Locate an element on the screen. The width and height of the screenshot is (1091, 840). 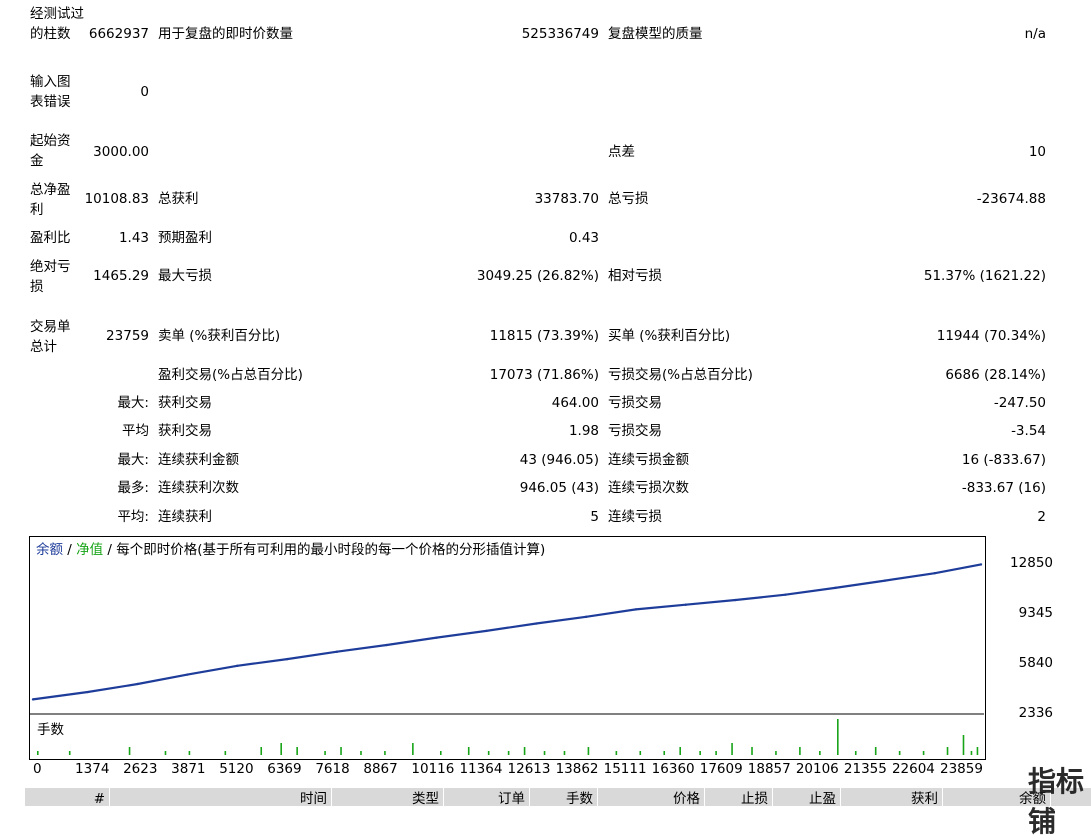
ticks-value: 525336749 is located at coordinates (560, 34).